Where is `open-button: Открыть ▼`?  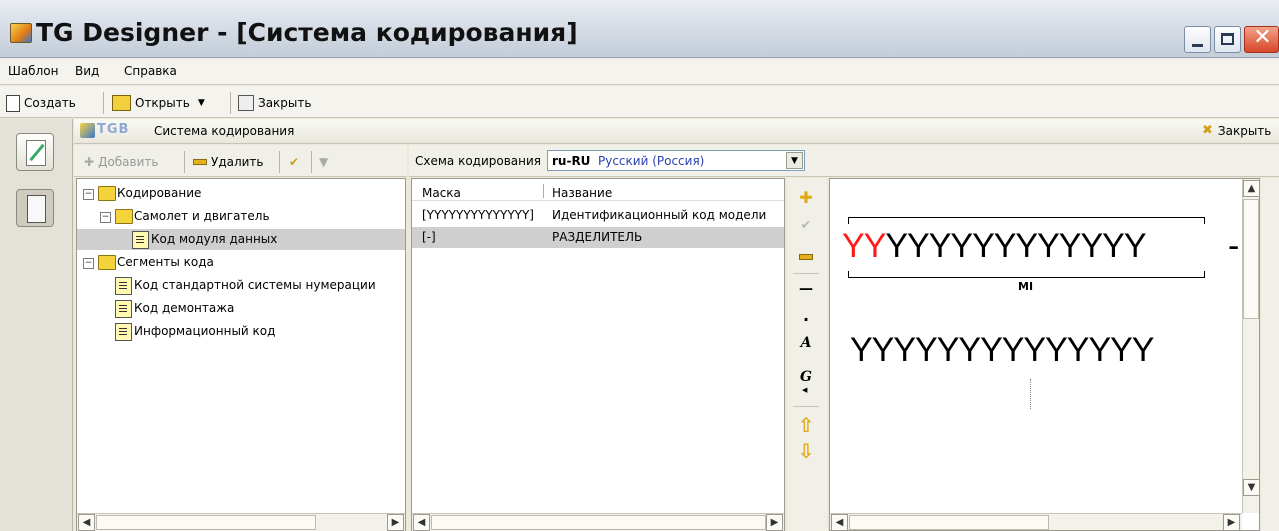
open-button: Открыть ▼ is located at coordinates (158, 103).